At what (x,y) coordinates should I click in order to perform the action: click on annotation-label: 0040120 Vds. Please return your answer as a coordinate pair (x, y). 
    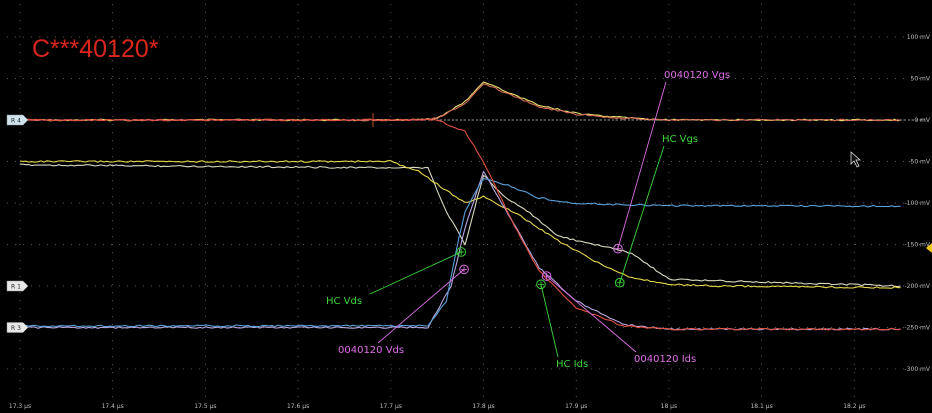
    Looking at the image, I should click on (371, 350).